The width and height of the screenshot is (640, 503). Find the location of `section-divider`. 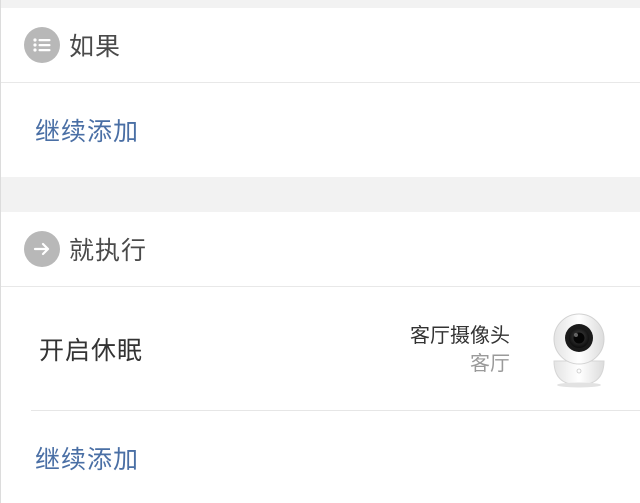

section-divider is located at coordinates (320, 194).